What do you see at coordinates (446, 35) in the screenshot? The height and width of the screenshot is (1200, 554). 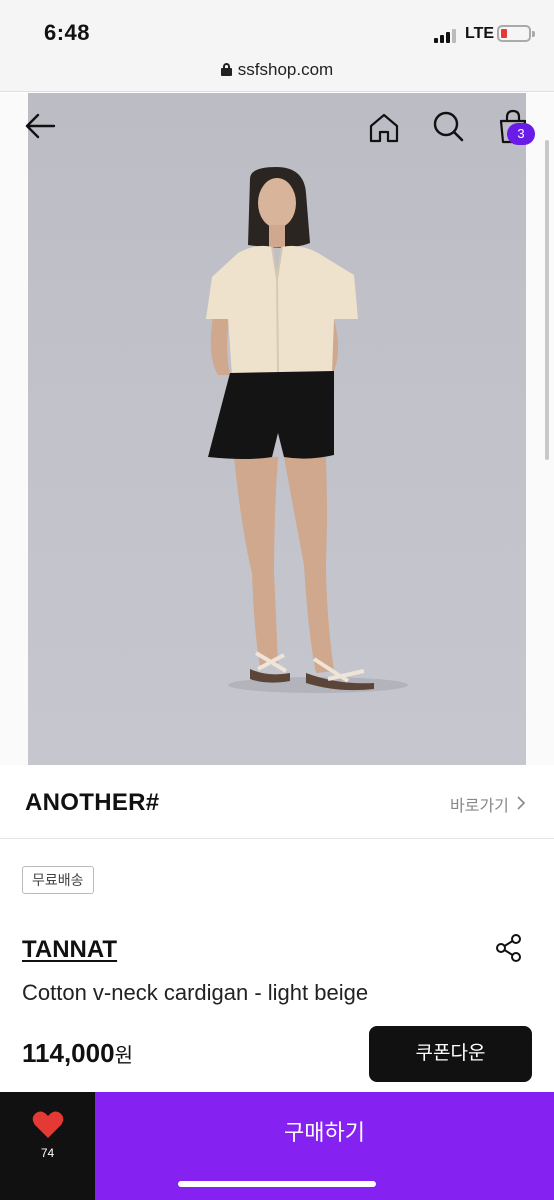 I see `signal-icon` at bounding box center [446, 35].